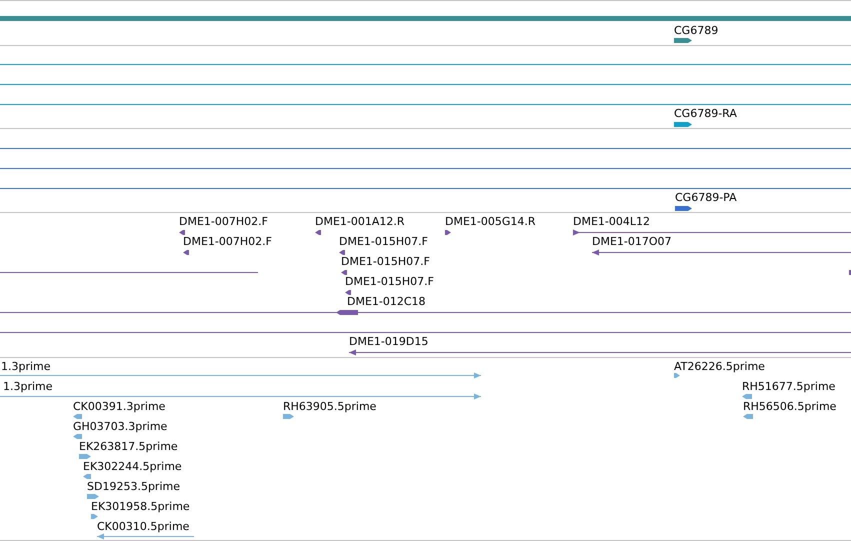  I want to click on feature-label: CK00391.3prime, so click(119, 406).